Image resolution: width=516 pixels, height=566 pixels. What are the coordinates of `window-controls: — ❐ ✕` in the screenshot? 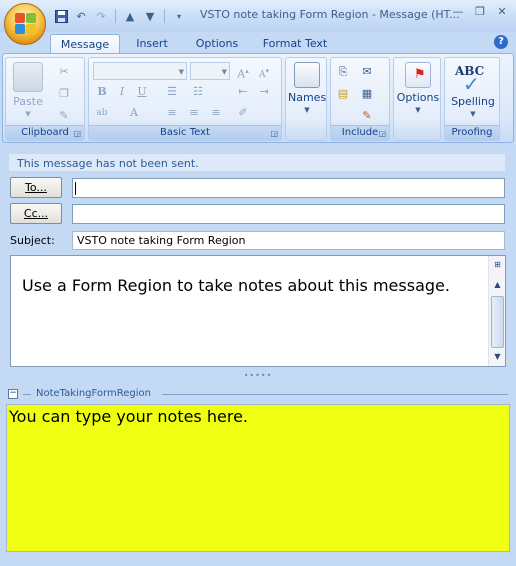 It's located at (480, 12).